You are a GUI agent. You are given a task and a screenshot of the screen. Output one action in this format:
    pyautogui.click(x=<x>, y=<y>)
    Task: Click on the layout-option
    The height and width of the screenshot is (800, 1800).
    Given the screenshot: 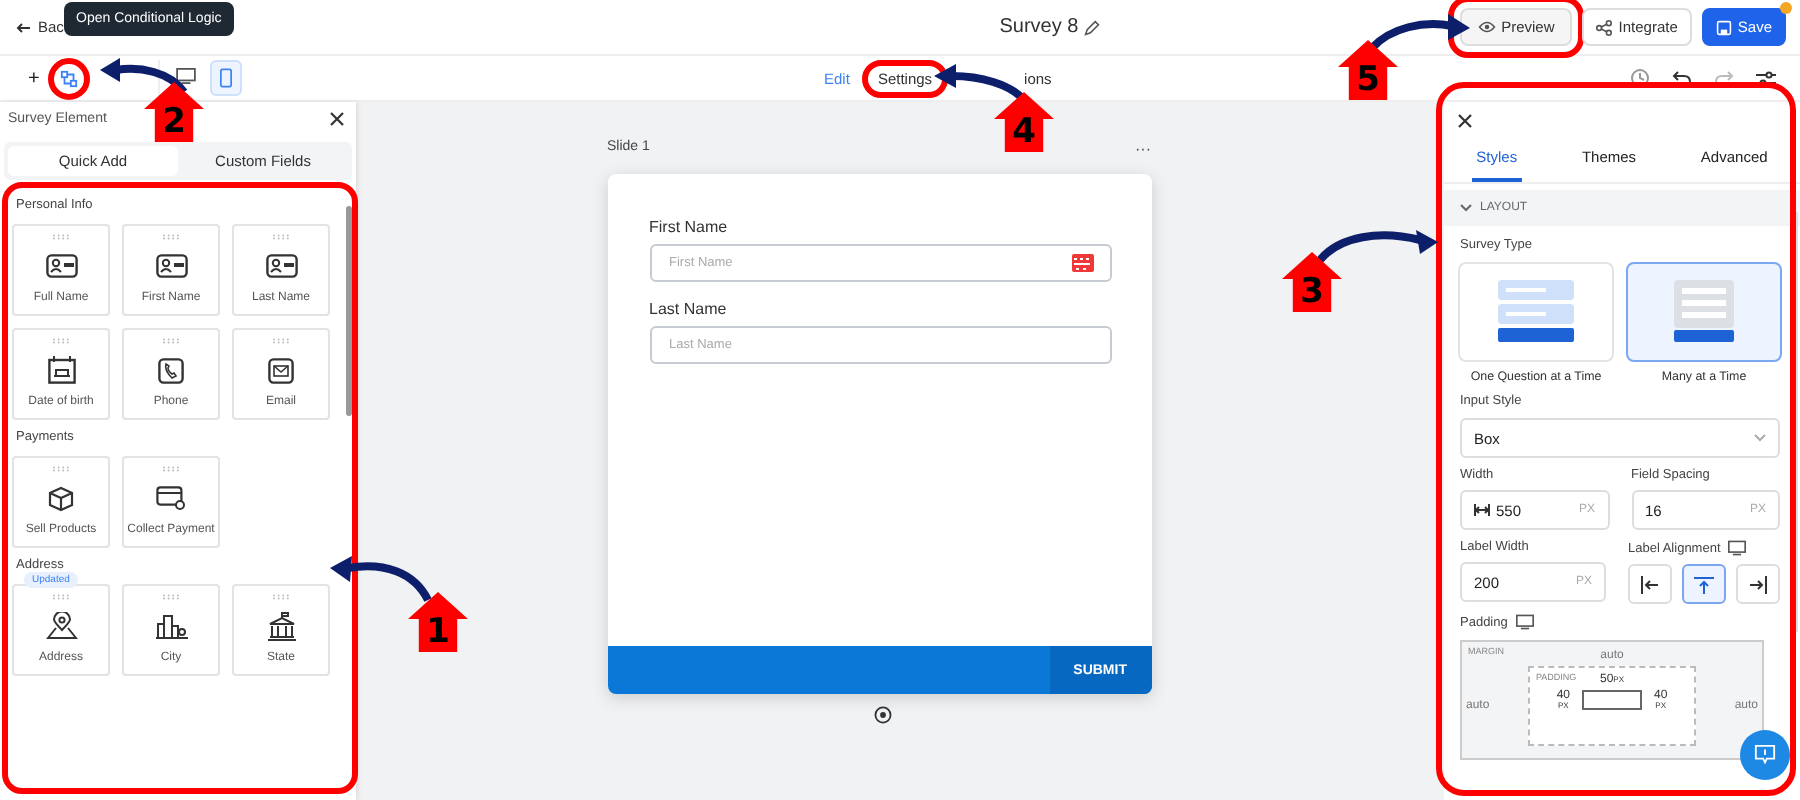 What is the action you would take?
    pyautogui.click(x=1704, y=312)
    